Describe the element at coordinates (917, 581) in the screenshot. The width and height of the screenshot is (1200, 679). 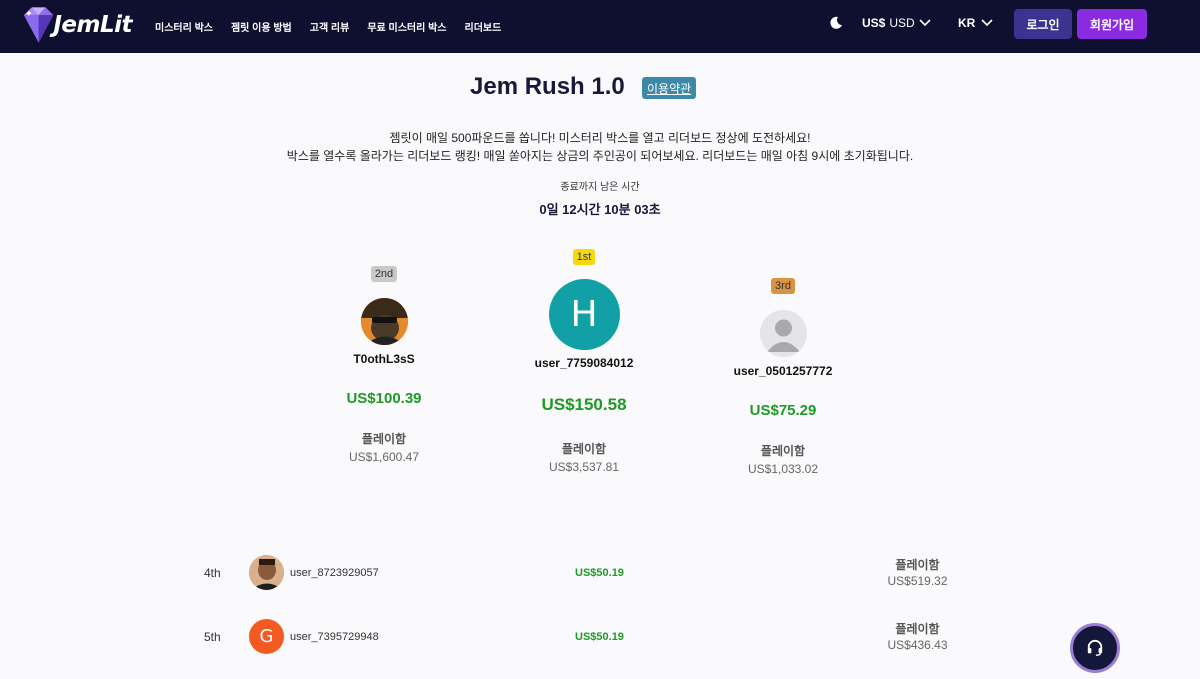
I see `played-value: US$519.32` at that location.